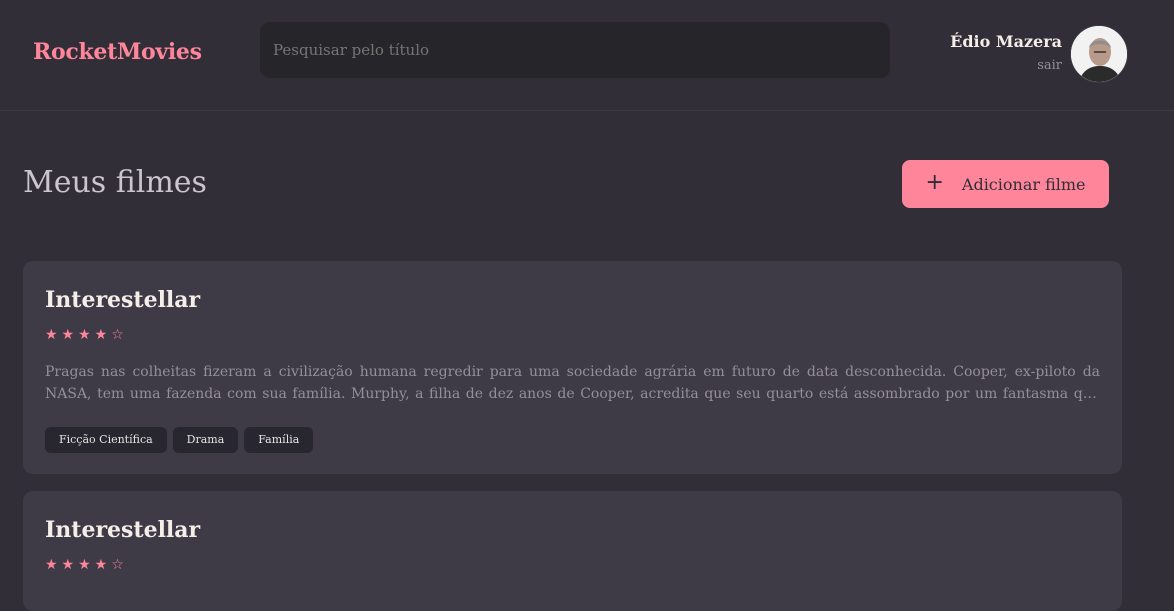  What do you see at coordinates (106, 440) in the screenshot?
I see `tag: Ficção Científica` at bounding box center [106, 440].